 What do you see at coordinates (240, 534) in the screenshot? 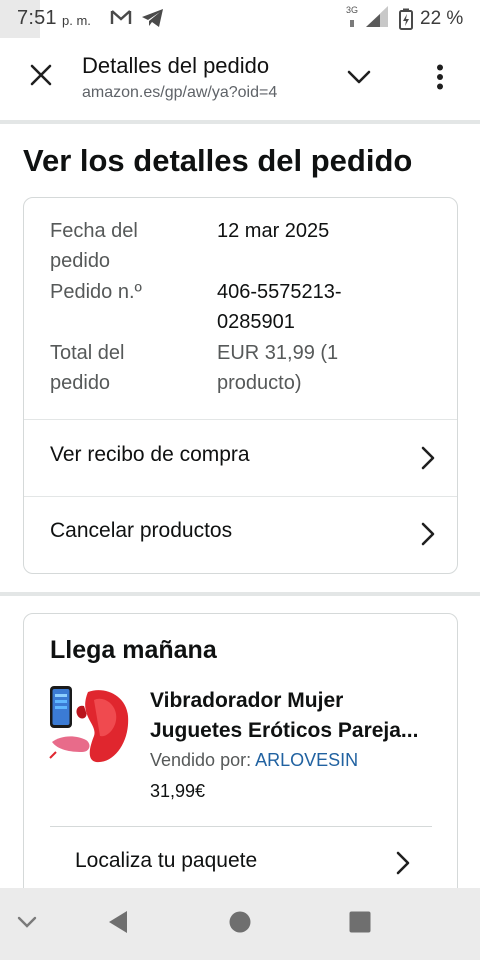
I see `cancel-products-link: Cancelar productos` at bounding box center [240, 534].